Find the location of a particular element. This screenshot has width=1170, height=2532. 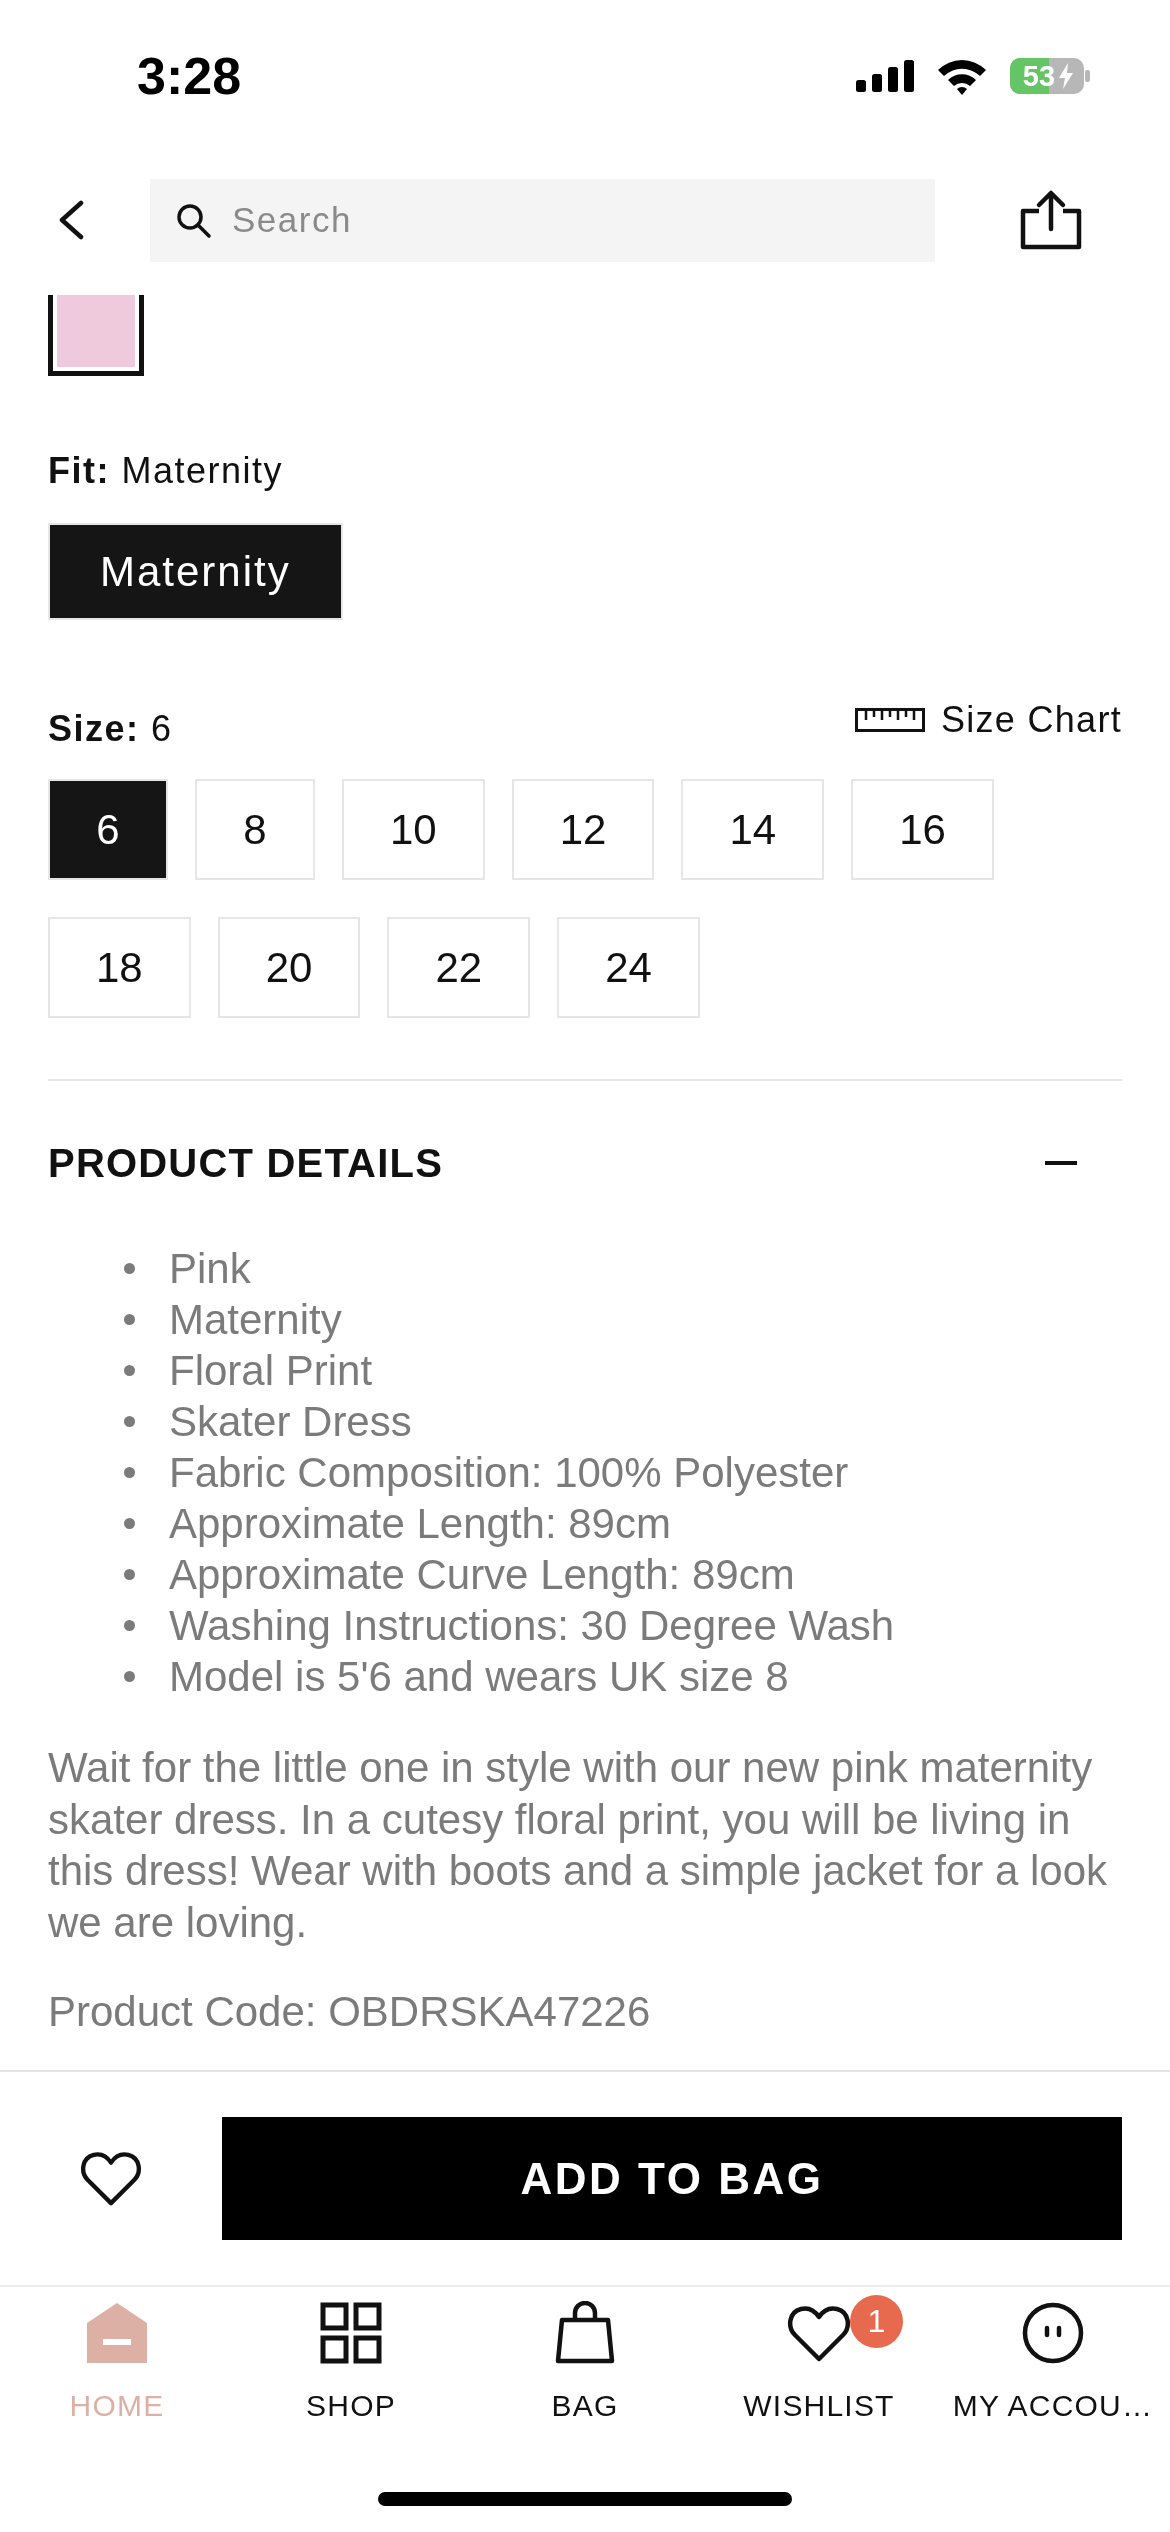

size-option: 6 is located at coordinates (108, 829).